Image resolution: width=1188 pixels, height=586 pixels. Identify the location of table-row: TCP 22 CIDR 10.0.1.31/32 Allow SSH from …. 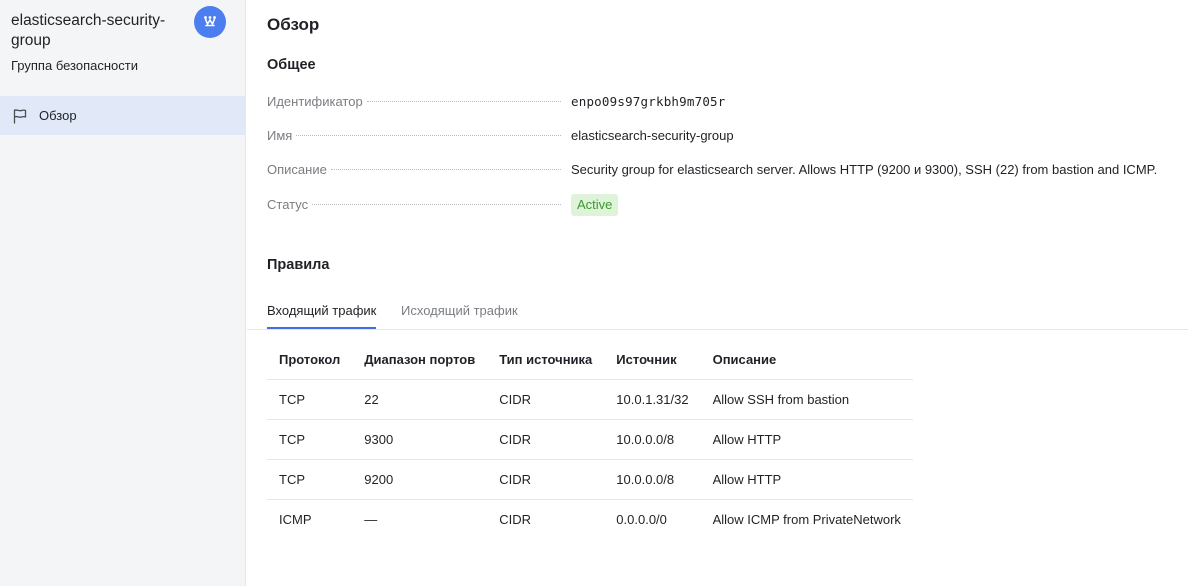
(590, 399).